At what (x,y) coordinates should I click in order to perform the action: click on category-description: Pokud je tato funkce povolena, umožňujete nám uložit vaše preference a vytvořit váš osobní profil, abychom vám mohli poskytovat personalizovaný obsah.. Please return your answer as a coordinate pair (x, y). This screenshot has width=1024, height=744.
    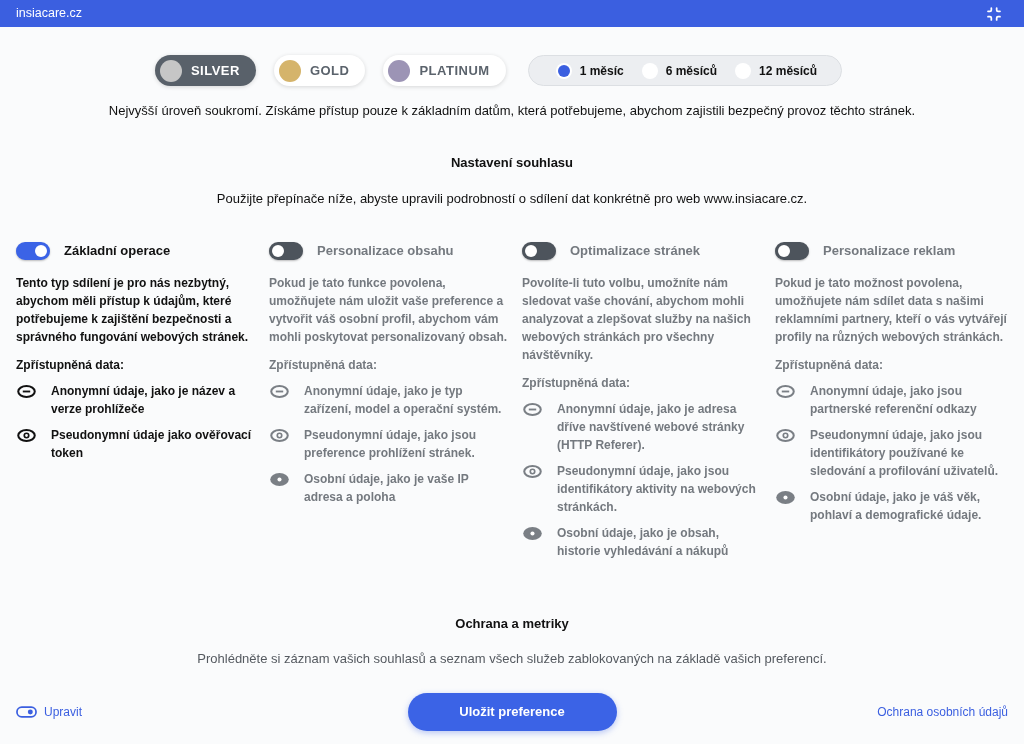
    Looking at the image, I should click on (389, 310).